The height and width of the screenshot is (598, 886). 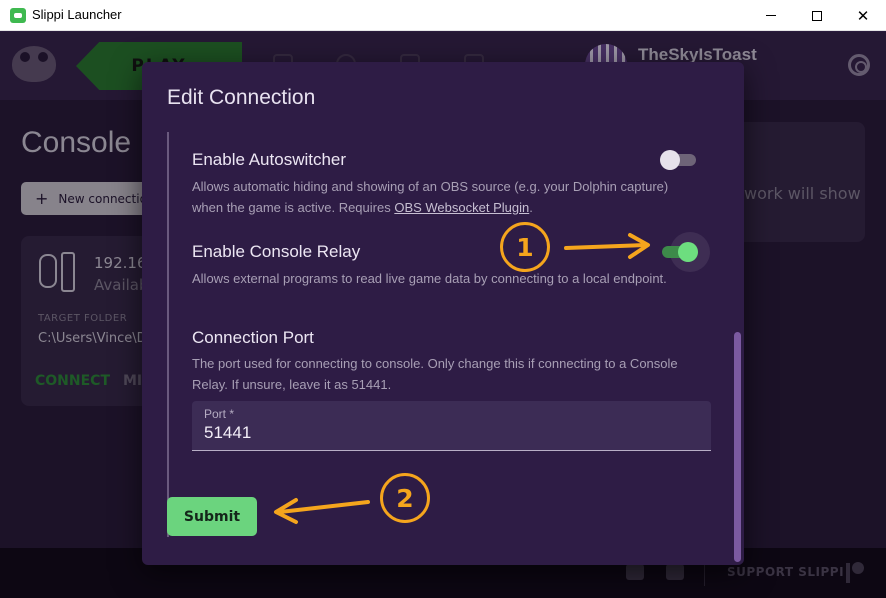 What do you see at coordinates (531, 207) in the screenshot?
I see `autoswitcher-description-end: .` at bounding box center [531, 207].